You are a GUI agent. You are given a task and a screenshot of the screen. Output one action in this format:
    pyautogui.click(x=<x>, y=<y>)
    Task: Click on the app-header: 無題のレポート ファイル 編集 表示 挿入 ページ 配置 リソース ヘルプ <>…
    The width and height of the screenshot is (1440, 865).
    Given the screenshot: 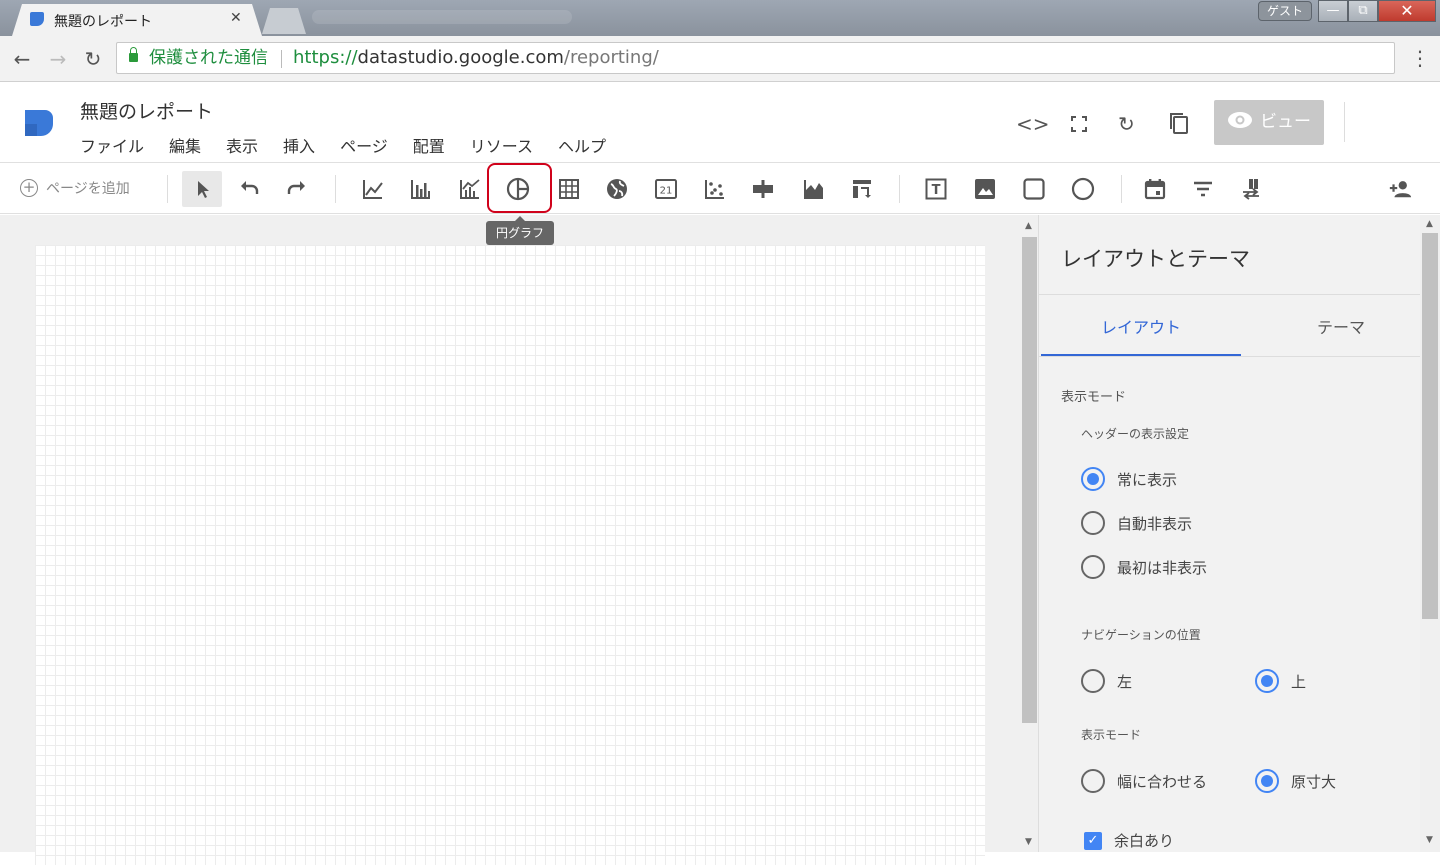 What is the action you would take?
    pyautogui.click(x=720, y=122)
    